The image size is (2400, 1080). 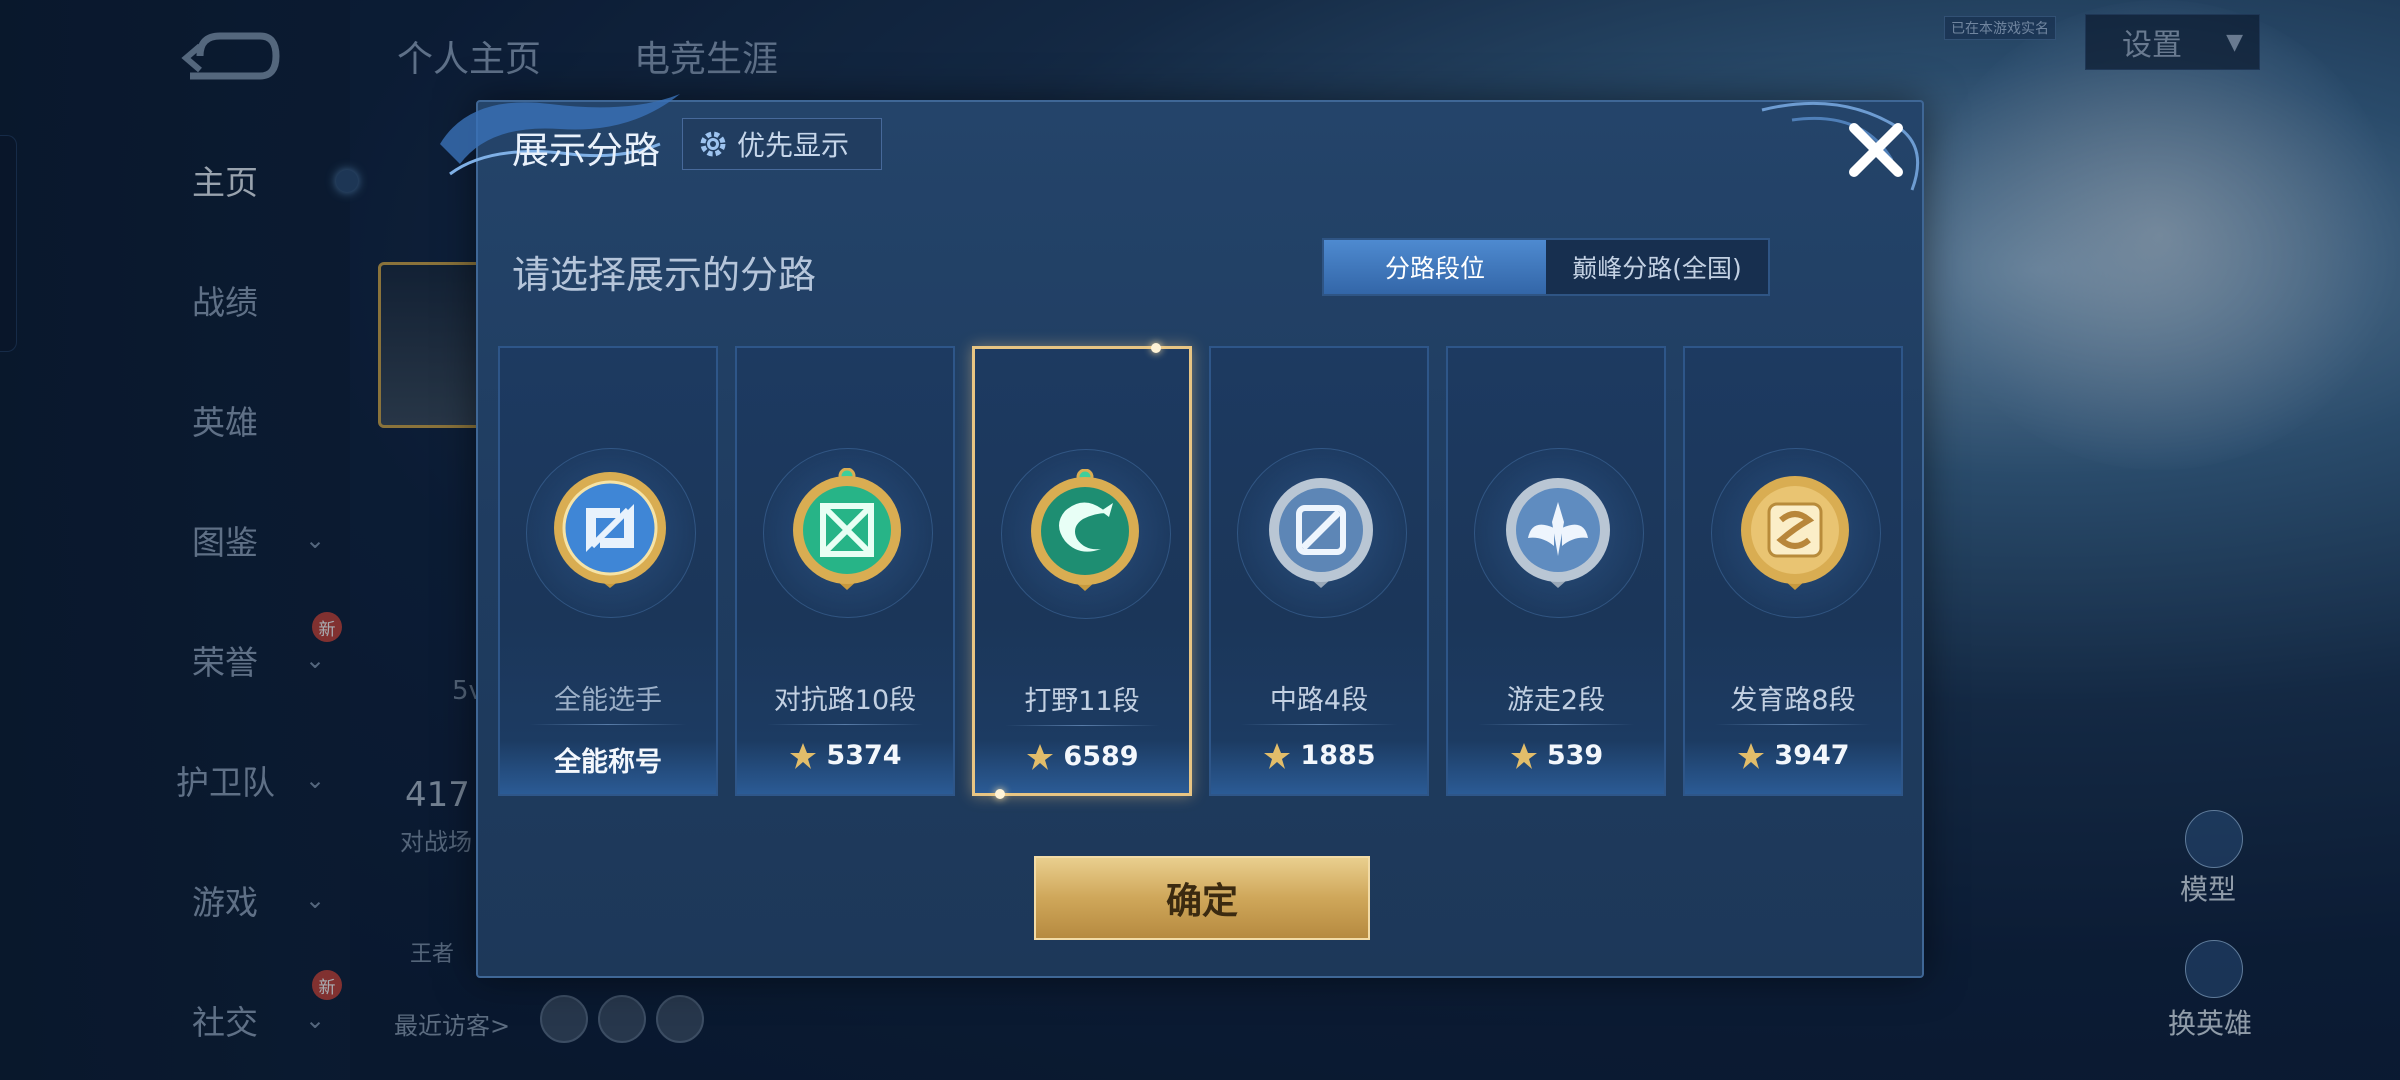 What do you see at coordinates (1202, 898) in the screenshot?
I see `confirm-button: 确定` at bounding box center [1202, 898].